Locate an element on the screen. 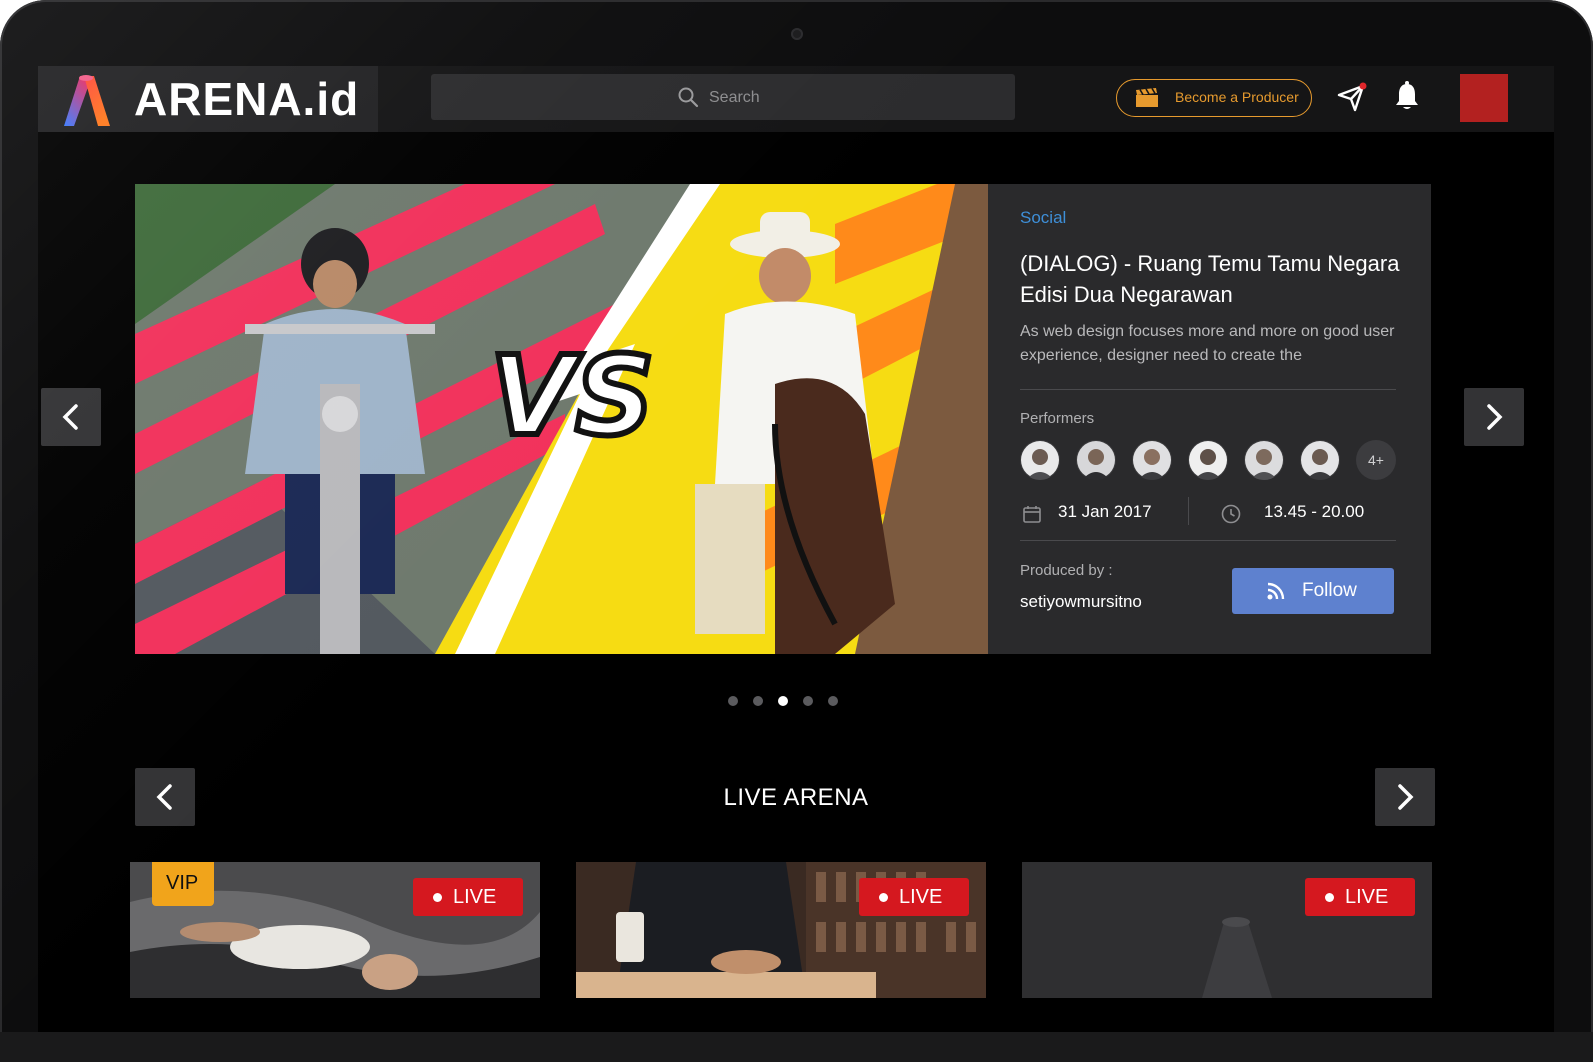 This screenshot has width=1593, height=1062. follow-label: Follow is located at coordinates (1329, 590).